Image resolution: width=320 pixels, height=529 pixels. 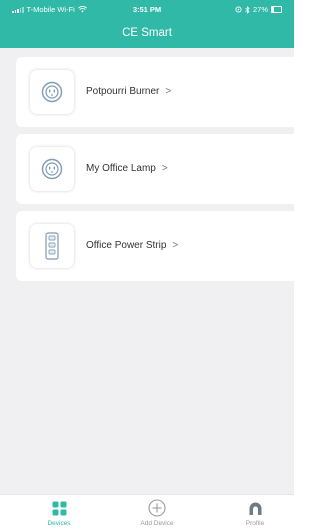 I want to click on device-name-label: My Office Lamp, so click(x=121, y=168).